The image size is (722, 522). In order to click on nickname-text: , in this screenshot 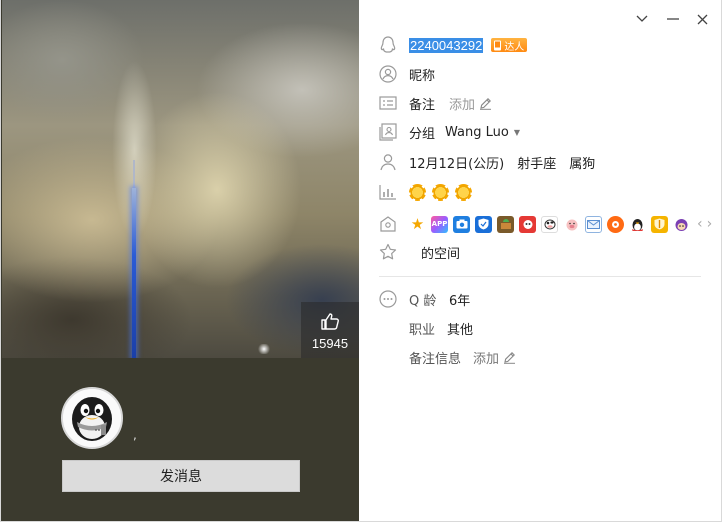, I will do `click(135, 435)`.